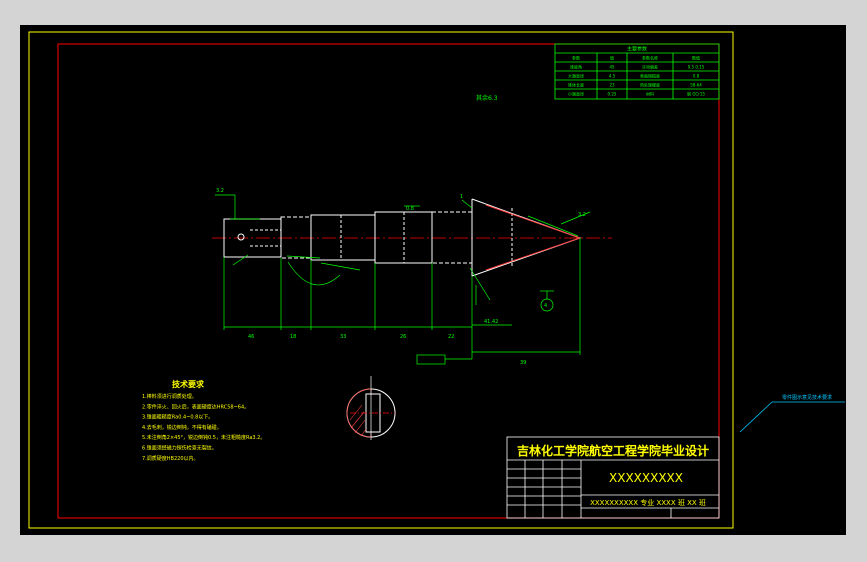 Image resolution: width=867 pixels, height=562 pixels. Describe the element at coordinates (696, 85) in the screenshot. I see `param-cell: 58-64` at that location.